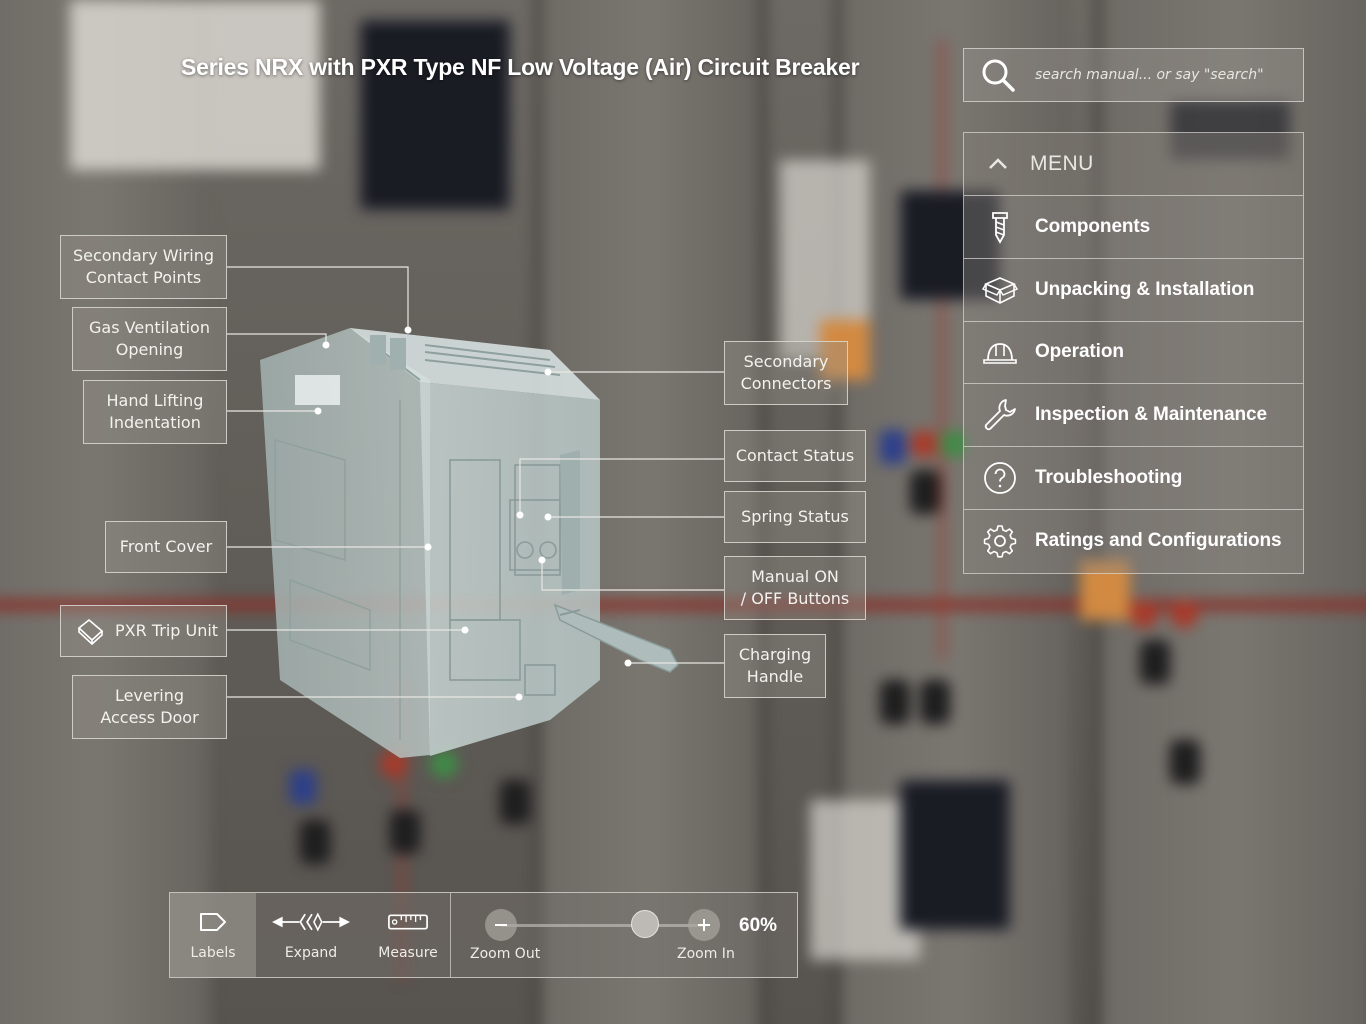 The width and height of the screenshot is (1366, 1024). I want to click on callout-pxr-trip-unit: PXR Trip Unit, so click(143, 631).